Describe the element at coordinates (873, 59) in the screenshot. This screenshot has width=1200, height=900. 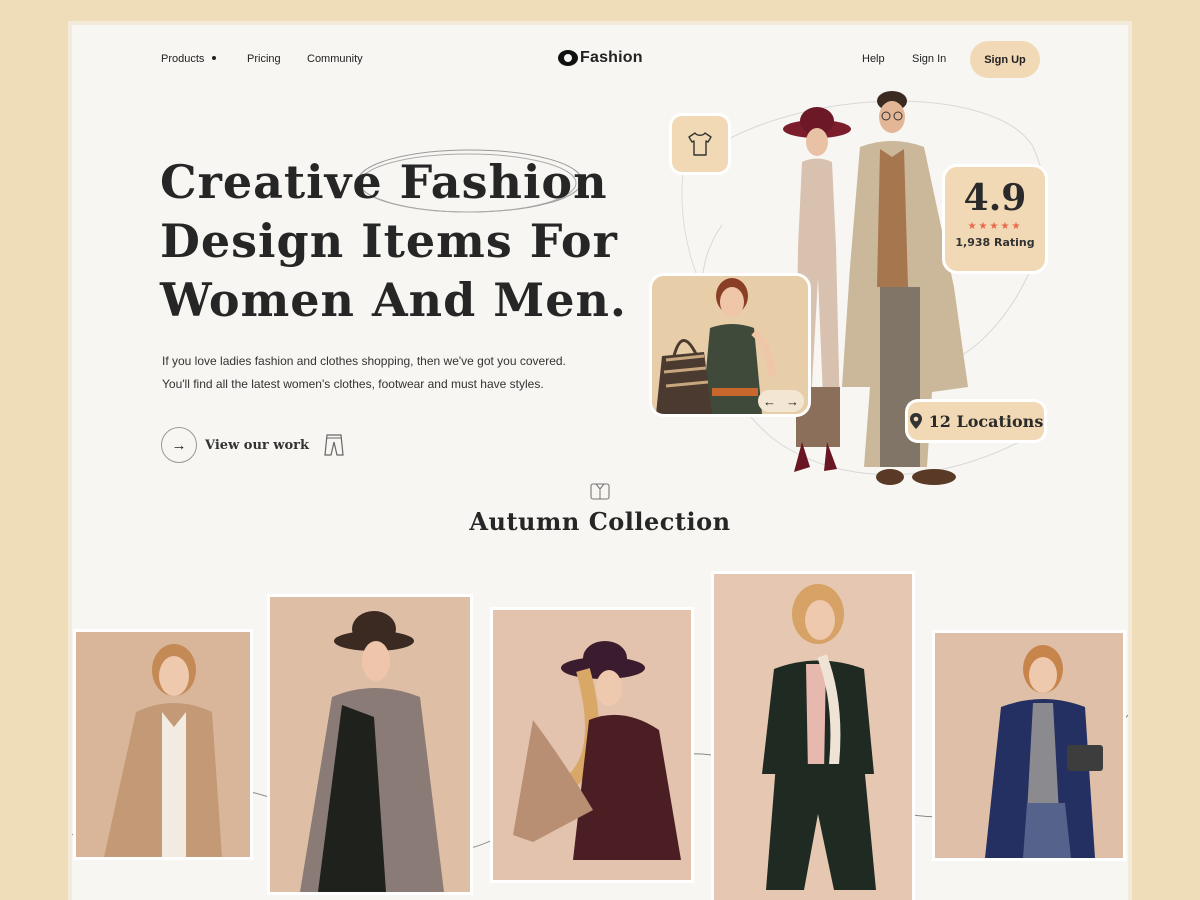
I see `nav-help: Help` at that location.